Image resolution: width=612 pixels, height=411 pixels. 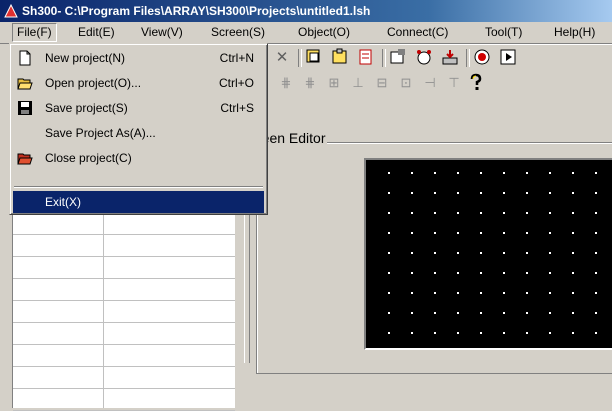 What do you see at coordinates (88, 158) in the screenshot?
I see `menu-item-label: Close project(C)` at bounding box center [88, 158].